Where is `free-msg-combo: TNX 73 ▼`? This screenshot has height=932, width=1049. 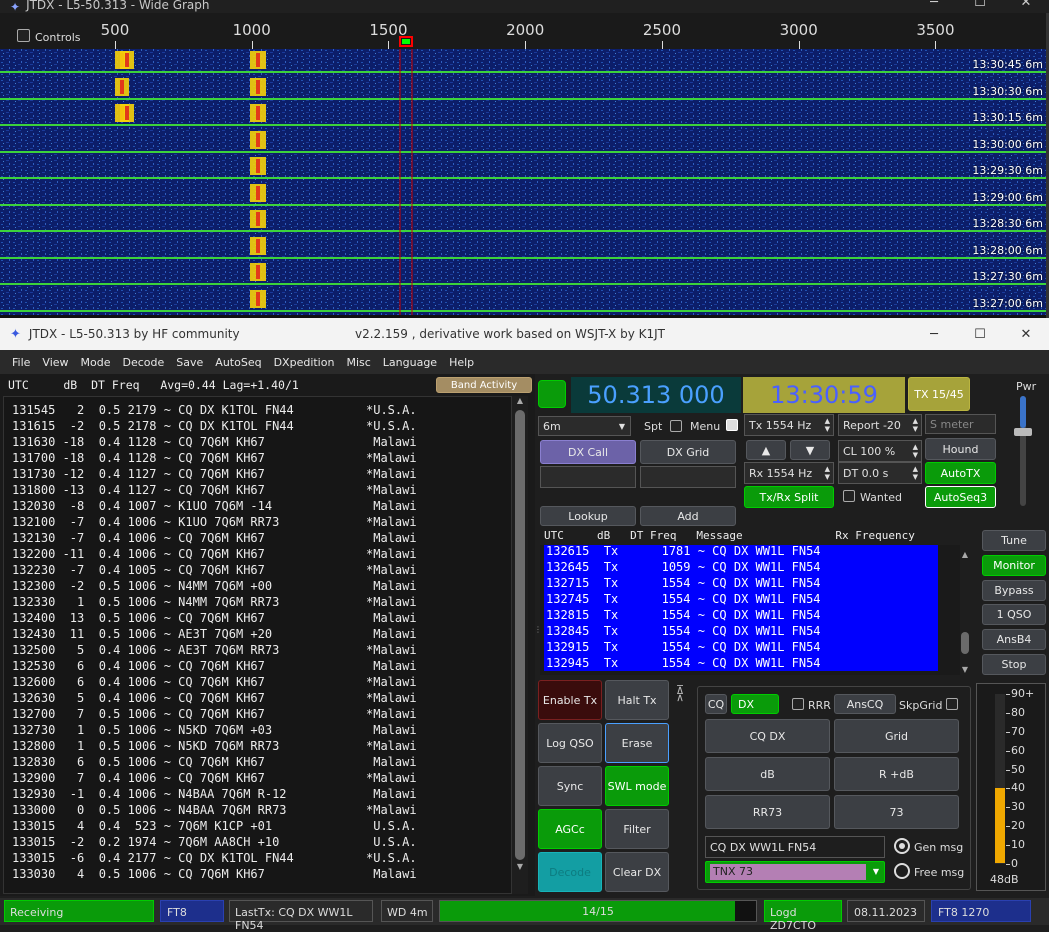 free-msg-combo: TNX 73 ▼ is located at coordinates (795, 872).